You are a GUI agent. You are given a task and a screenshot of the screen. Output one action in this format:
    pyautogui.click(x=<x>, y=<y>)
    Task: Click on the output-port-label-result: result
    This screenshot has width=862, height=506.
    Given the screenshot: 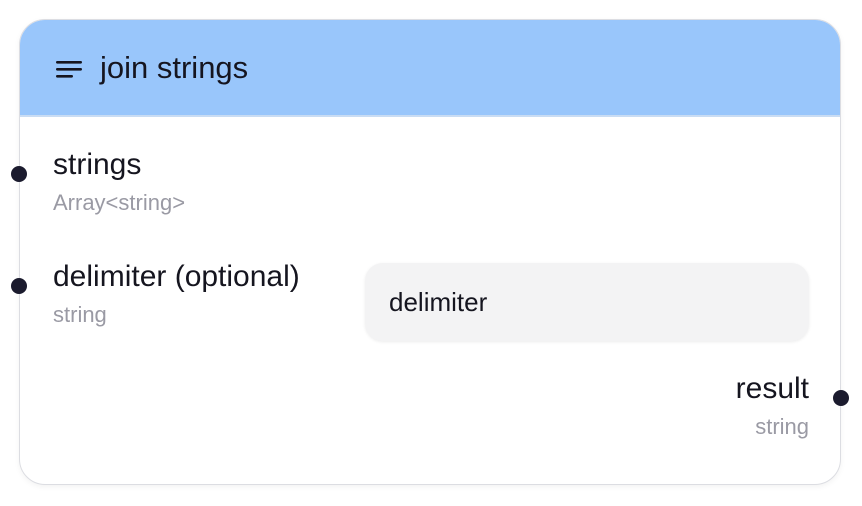 What is the action you would take?
    pyautogui.click(x=772, y=388)
    